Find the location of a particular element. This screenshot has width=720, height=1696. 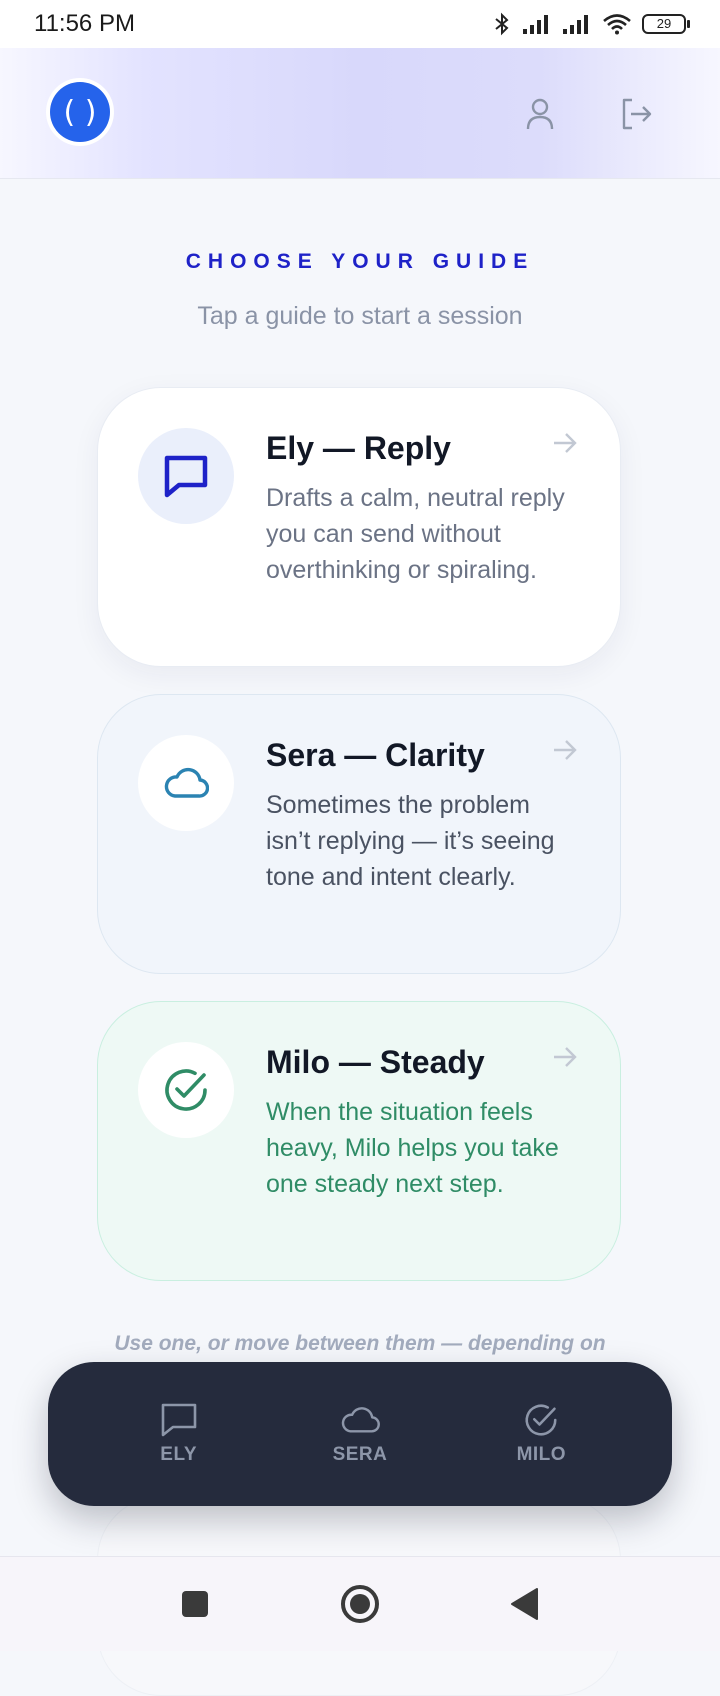

status-time: 11:56 PM is located at coordinates (84, 23).